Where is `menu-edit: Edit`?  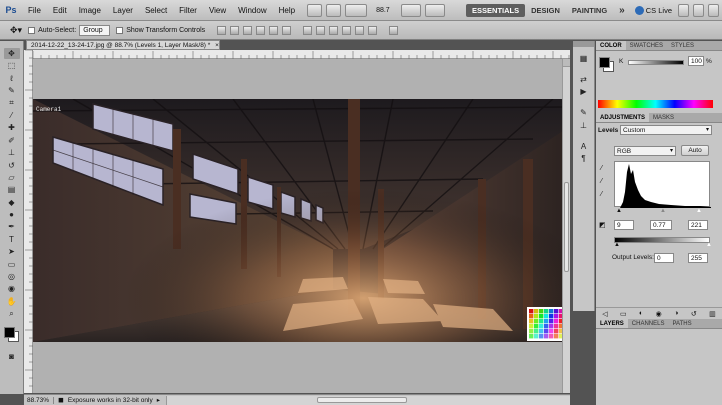
menu-edit: Edit is located at coordinates (60, 10).